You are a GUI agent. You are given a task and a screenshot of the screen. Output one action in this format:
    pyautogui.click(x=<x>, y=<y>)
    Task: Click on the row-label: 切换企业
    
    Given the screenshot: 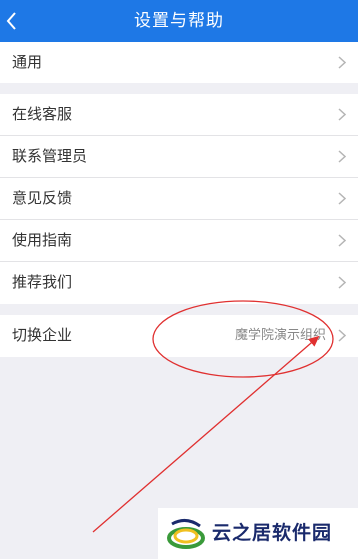 What is the action you would take?
    pyautogui.click(x=42, y=335)
    